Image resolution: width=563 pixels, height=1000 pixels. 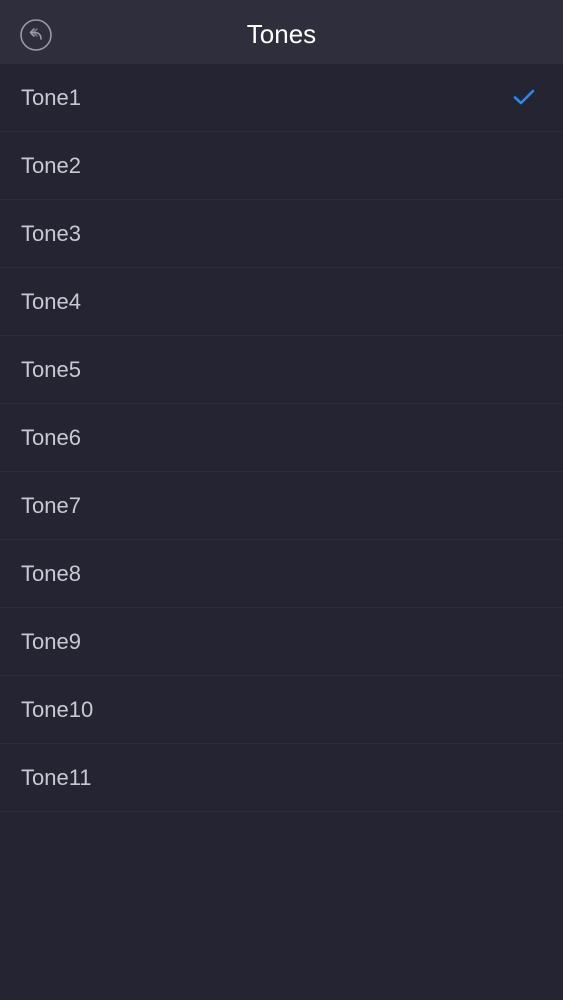 What do you see at coordinates (51, 573) in the screenshot?
I see `tone-label: Tone8` at bounding box center [51, 573].